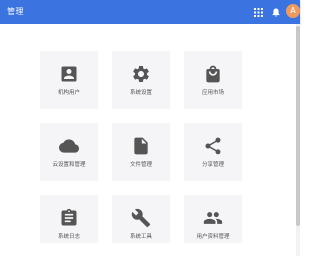 The height and width of the screenshot is (256, 320). I want to click on tile-label: 分享管理, so click(212, 165).